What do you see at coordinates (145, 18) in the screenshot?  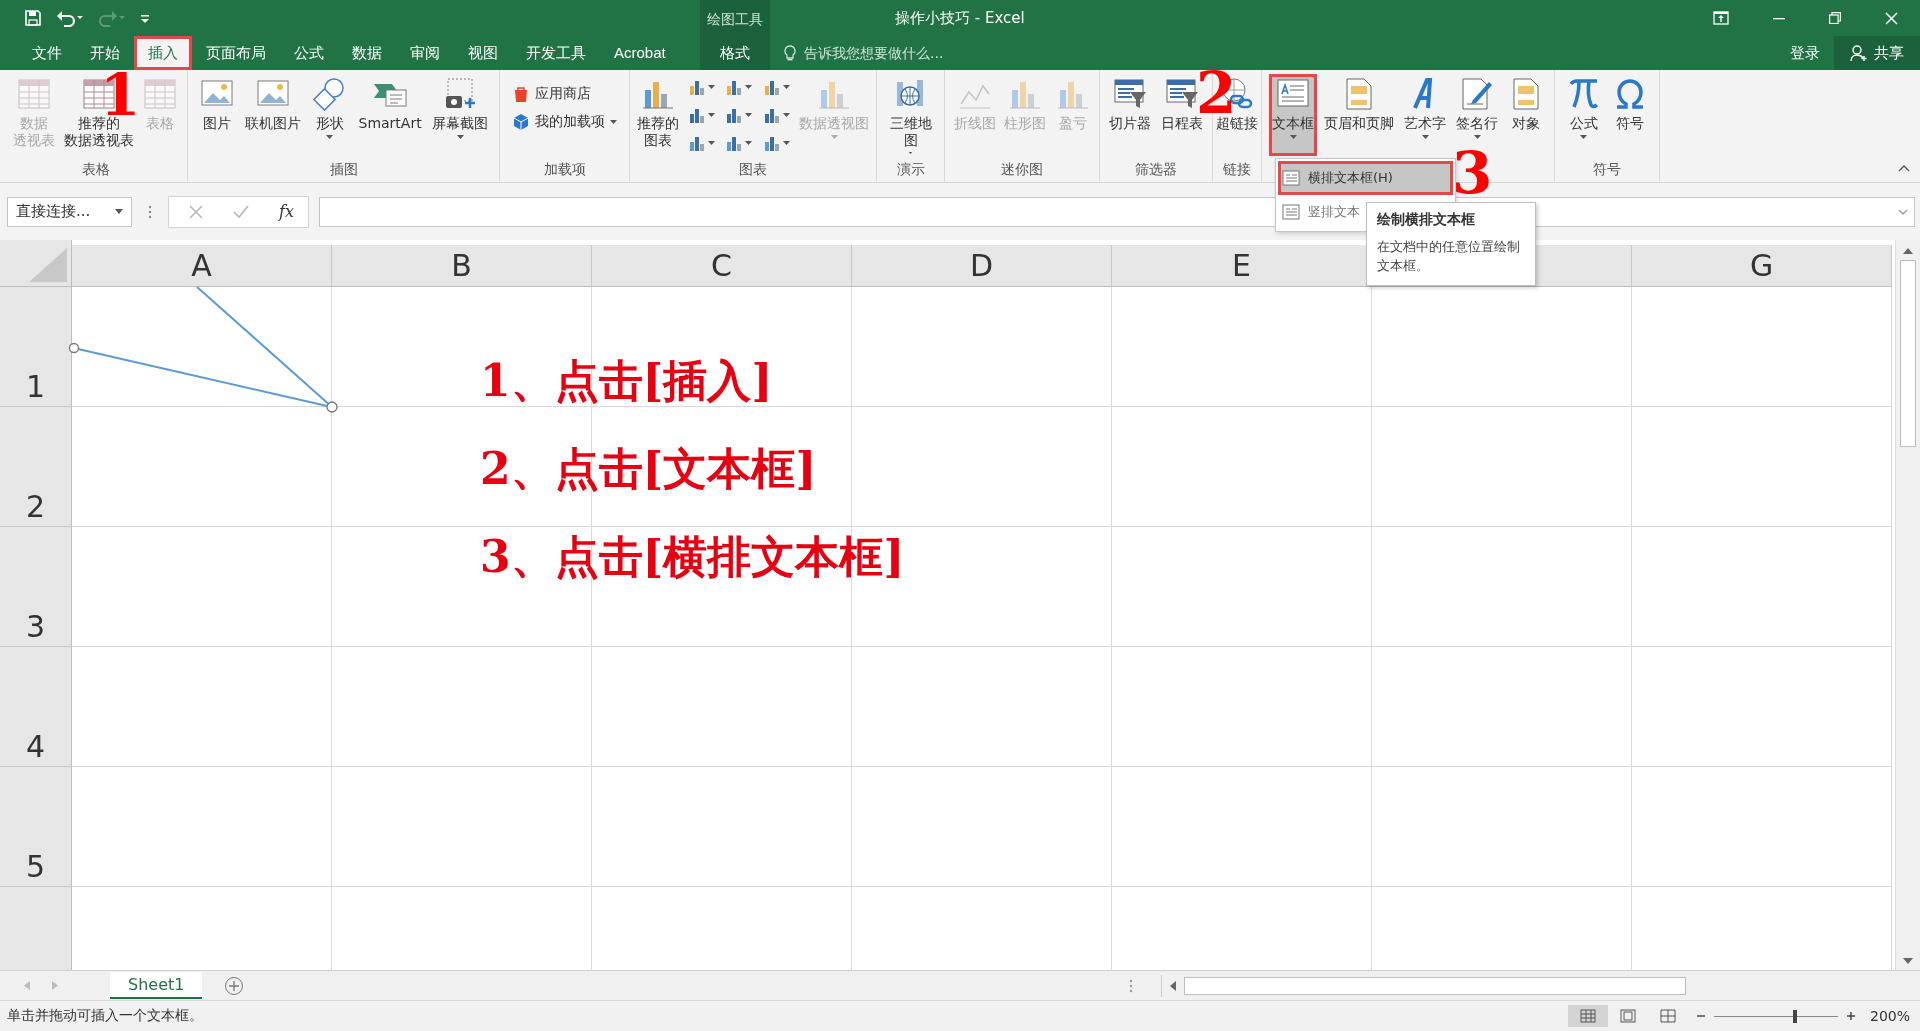 I see `customize-icon` at bounding box center [145, 18].